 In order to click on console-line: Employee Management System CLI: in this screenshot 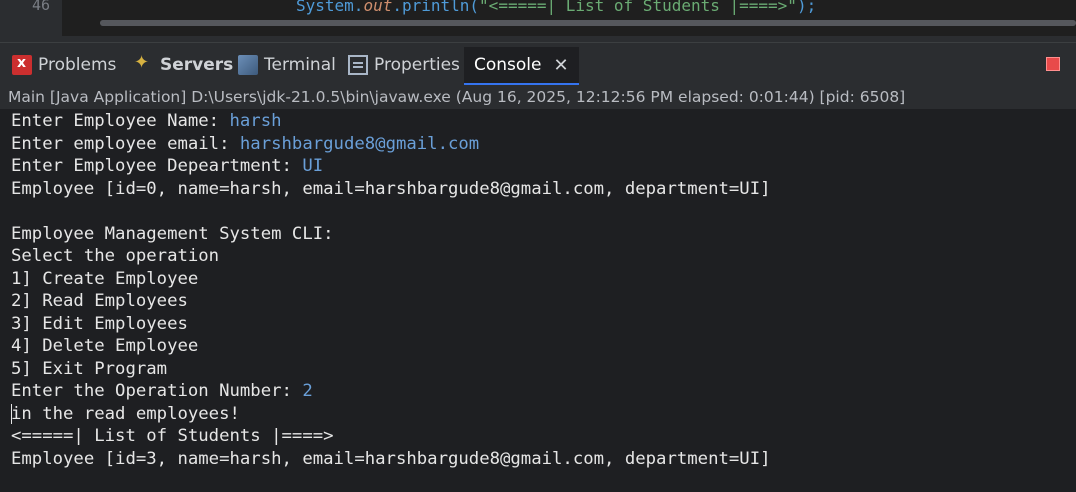, I will do `click(172, 233)`.